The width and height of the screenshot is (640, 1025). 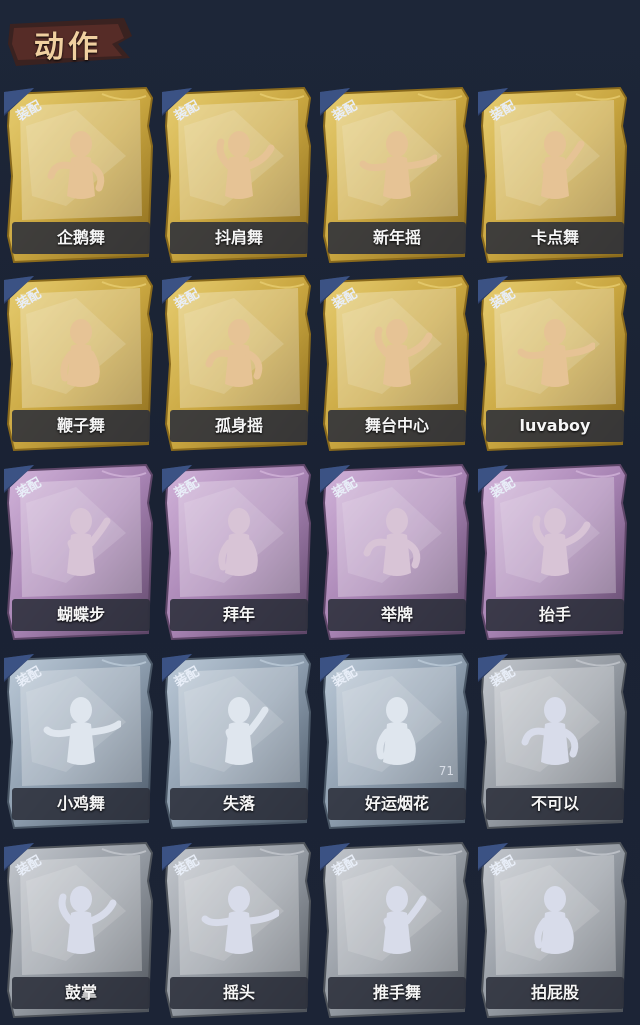 I want to click on emote-card: 装配 卡点舞, so click(x=554, y=175).